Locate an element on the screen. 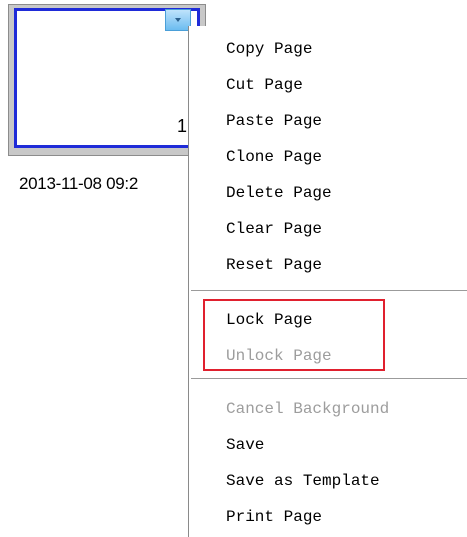 The height and width of the screenshot is (537, 467). menu-item-copy-page: Copy Page is located at coordinates (269, 49).